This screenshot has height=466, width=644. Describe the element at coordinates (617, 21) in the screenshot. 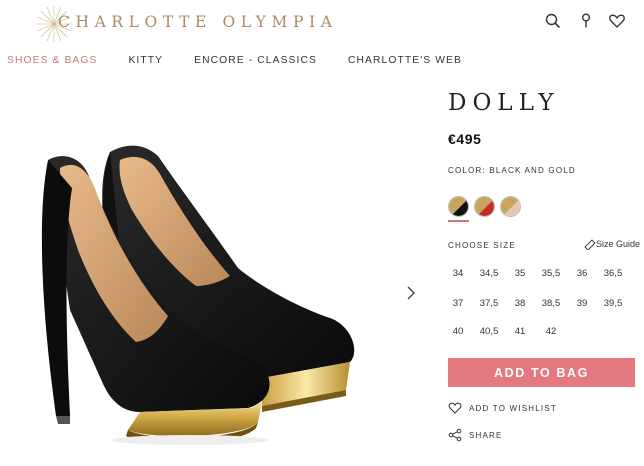

I see `heart-icon` at that location.